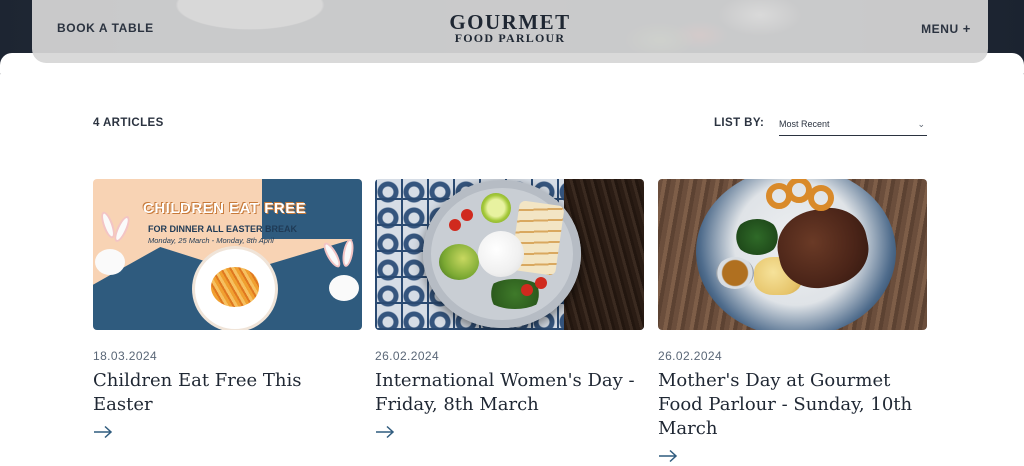 Image resolution: width=1024 pixels, height=466 pixels. Describe the element at coordinates (459, 262) in the screenshot. I see `avocado` at that location.